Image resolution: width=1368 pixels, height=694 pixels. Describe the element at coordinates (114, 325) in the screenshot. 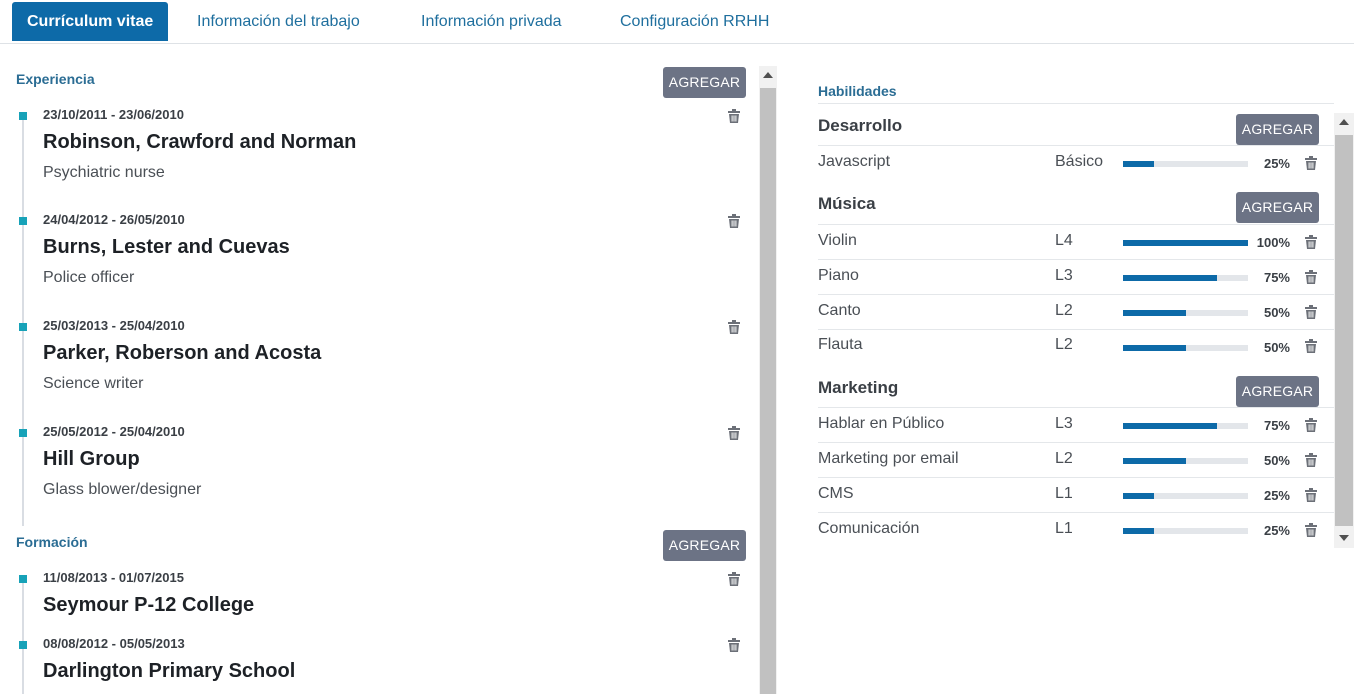

I see `entry-dates: 25/03/2013 - 25/04/2010` at that location.